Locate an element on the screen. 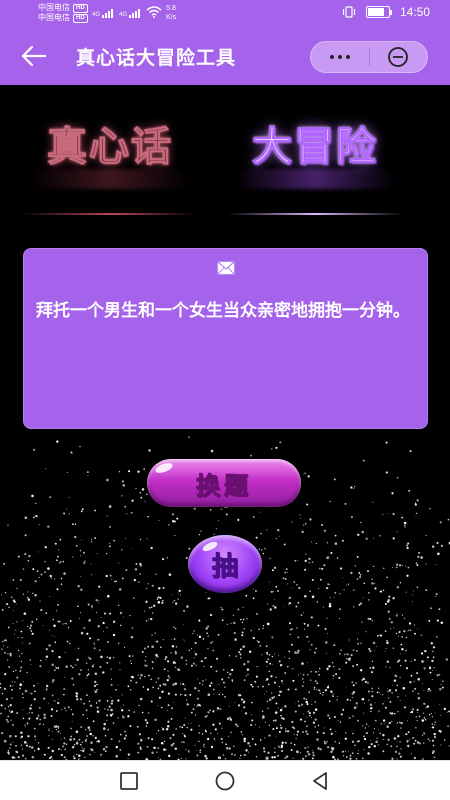 Image resolution: width=450 pixels, height=800 pixels. recent-apps-icon is located at coordinates (129, 781).